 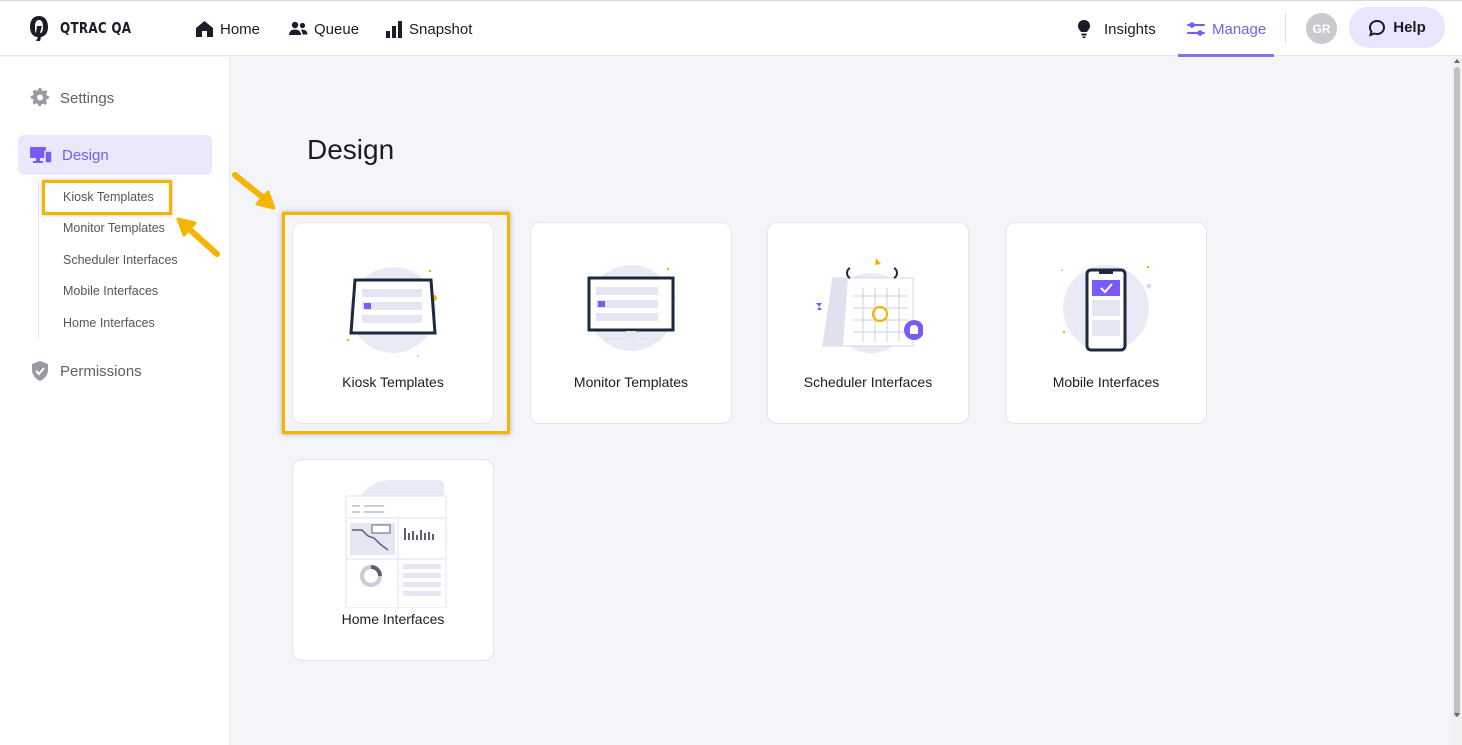 I want to click on nav-home: Home, so click(x=227, y=29).